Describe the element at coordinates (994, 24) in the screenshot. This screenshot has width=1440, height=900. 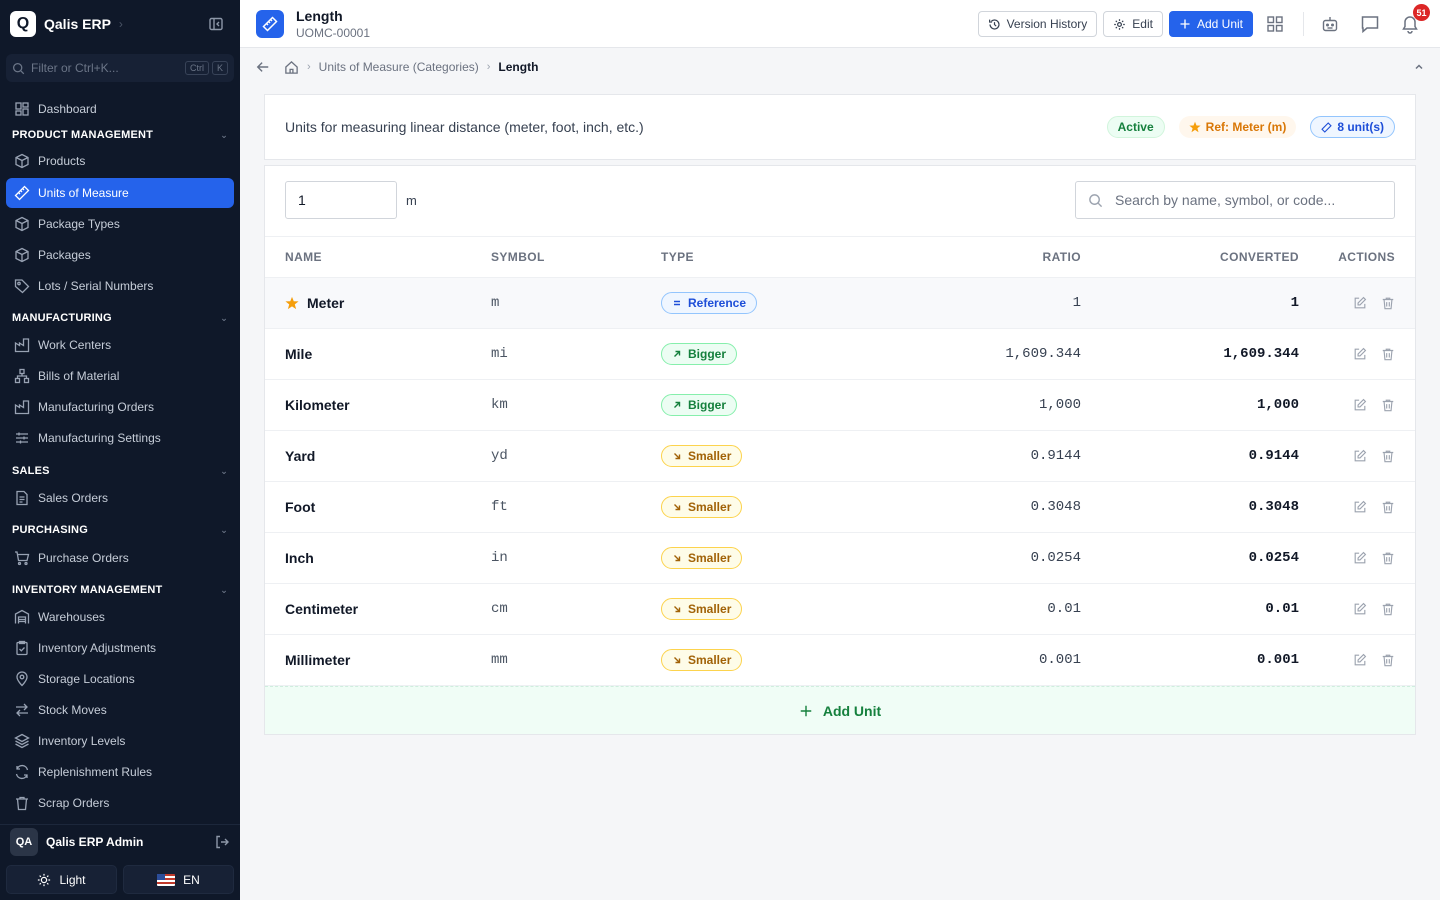
I see `history-icon` at that location.